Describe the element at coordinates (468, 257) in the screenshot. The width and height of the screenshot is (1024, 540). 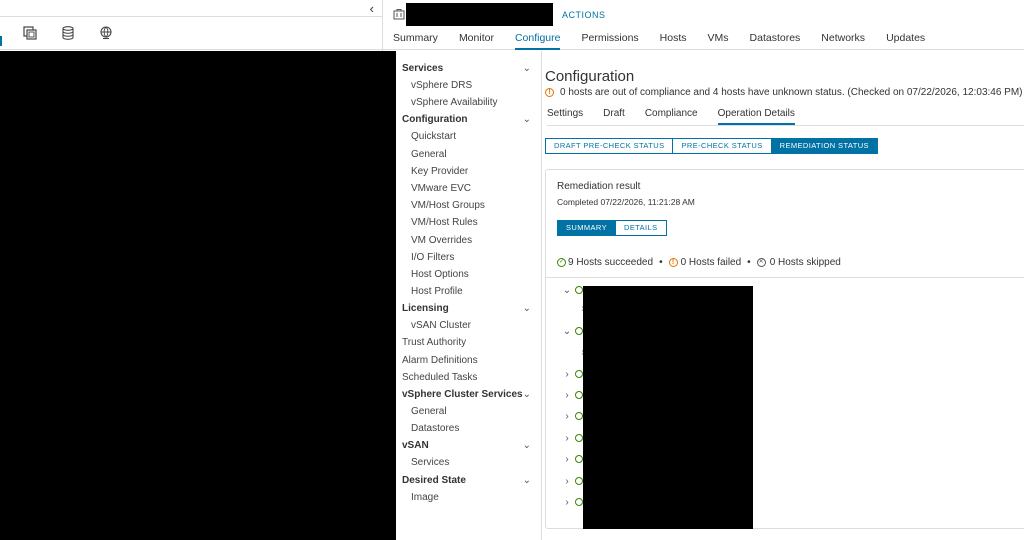
I see `nav-item-io-filters: I/O Filters` at that location.